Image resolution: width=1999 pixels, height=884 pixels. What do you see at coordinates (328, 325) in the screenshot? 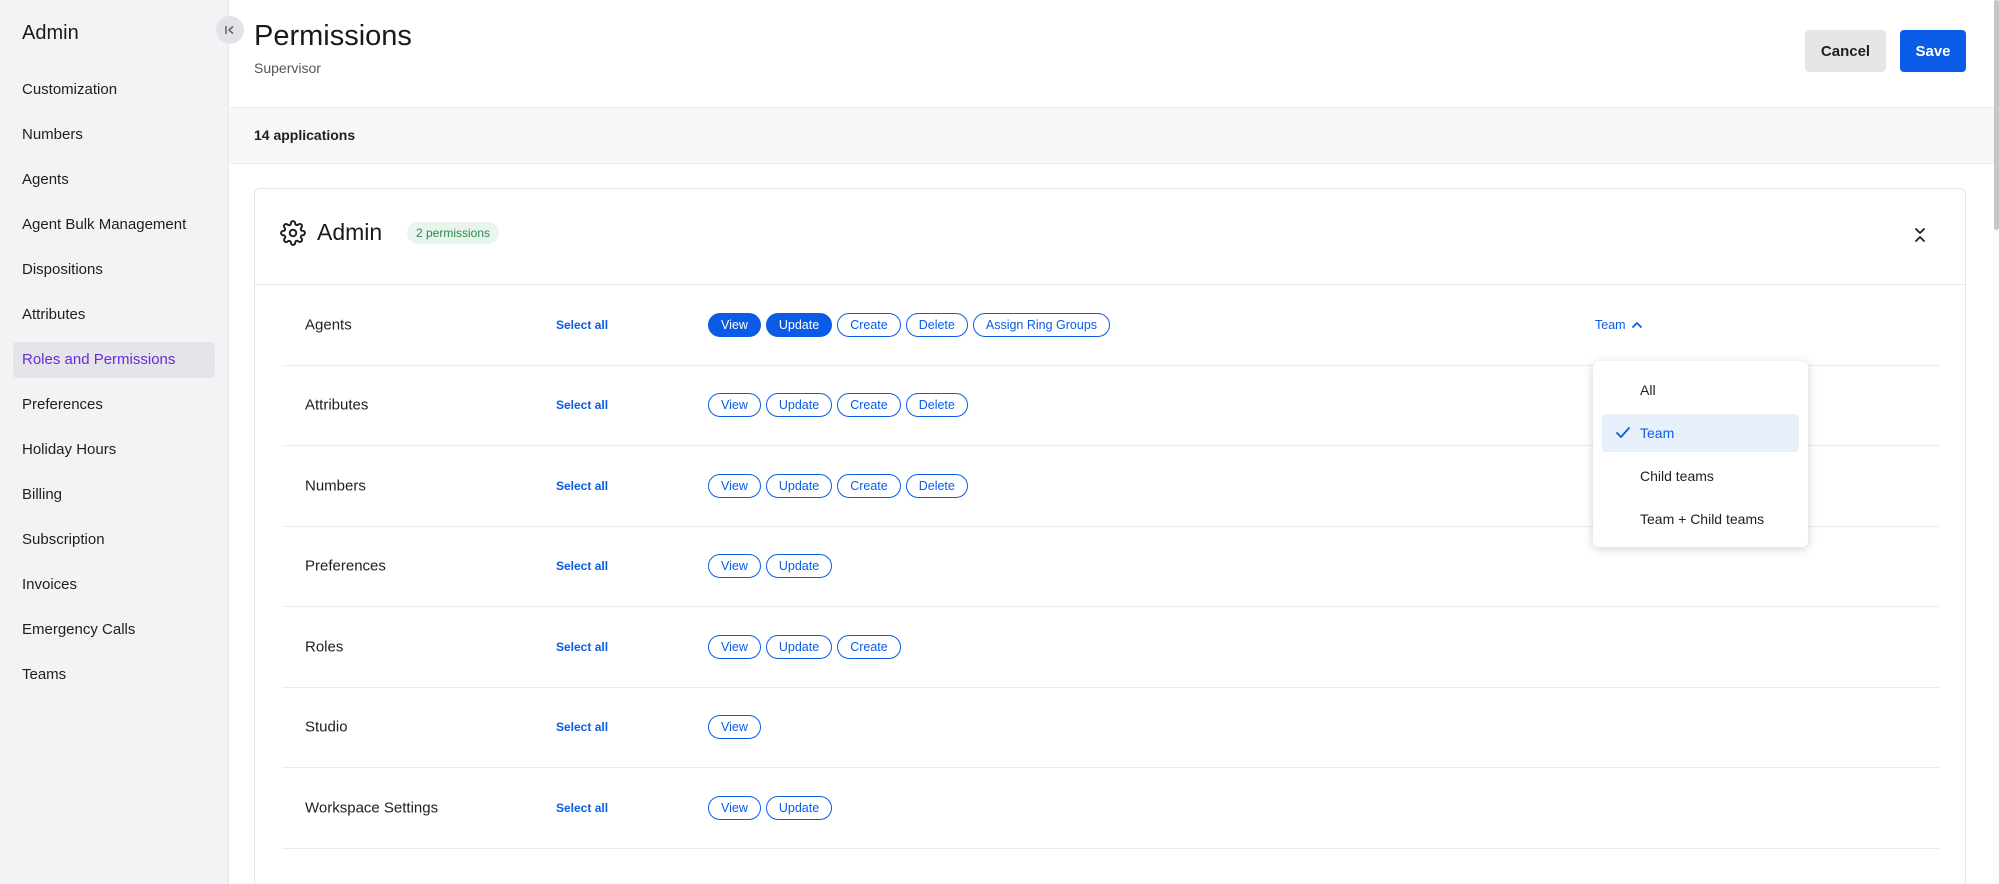
I see `permission-row-label: Agents` at bounding box center [328, 325].